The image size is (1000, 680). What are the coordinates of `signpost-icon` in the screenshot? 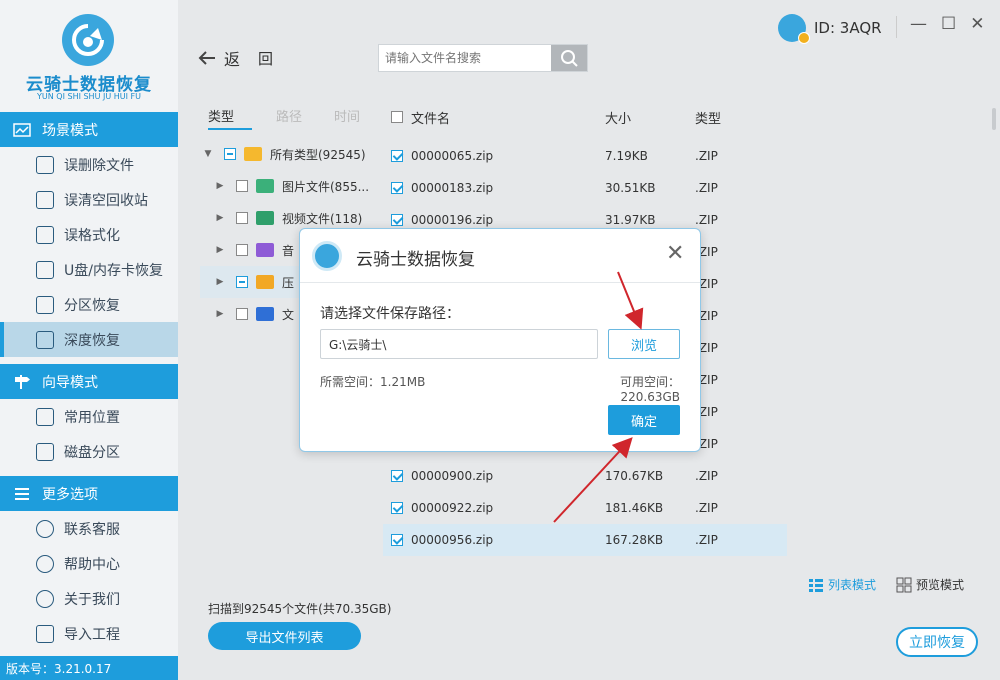 It's located at (22, 382).